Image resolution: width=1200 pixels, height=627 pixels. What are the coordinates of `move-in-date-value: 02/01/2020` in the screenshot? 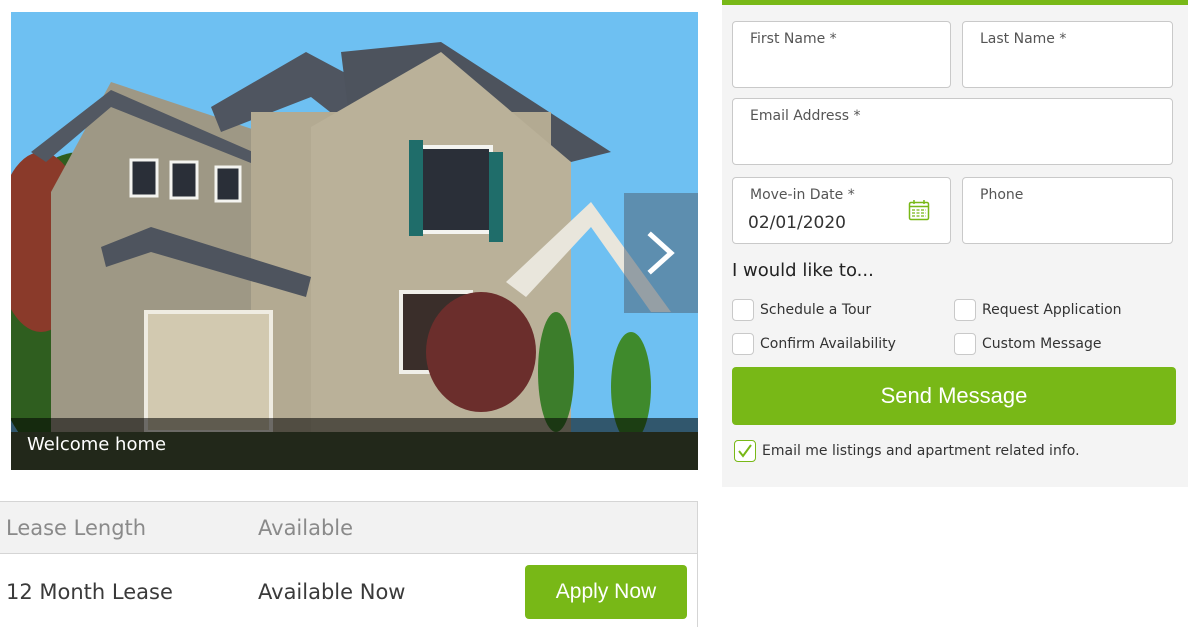 It's located at (797, 223).